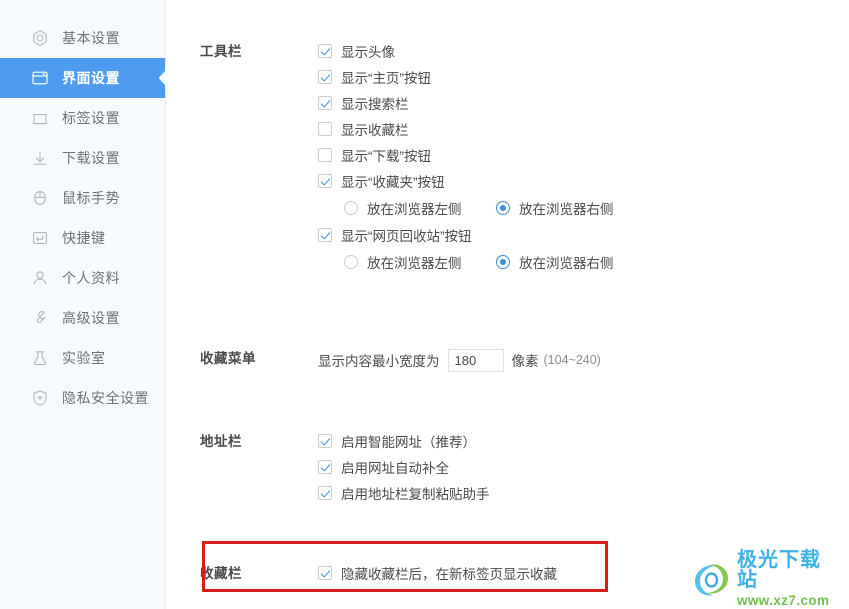  Describe the element at coordinates (40, 398) in the screenshot. I see `shield-plus-icon` at that location.